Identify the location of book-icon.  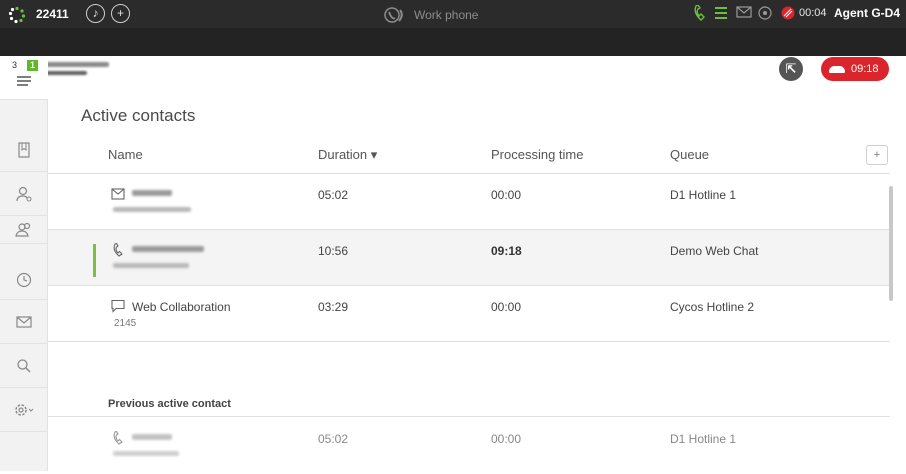
(24, 149).